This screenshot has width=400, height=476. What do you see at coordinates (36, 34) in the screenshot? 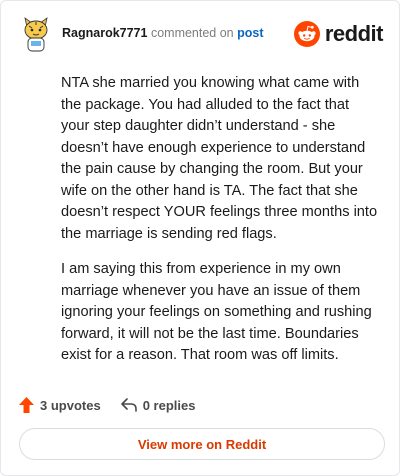
I see `user-avatar` at bounding box center [36, 34].